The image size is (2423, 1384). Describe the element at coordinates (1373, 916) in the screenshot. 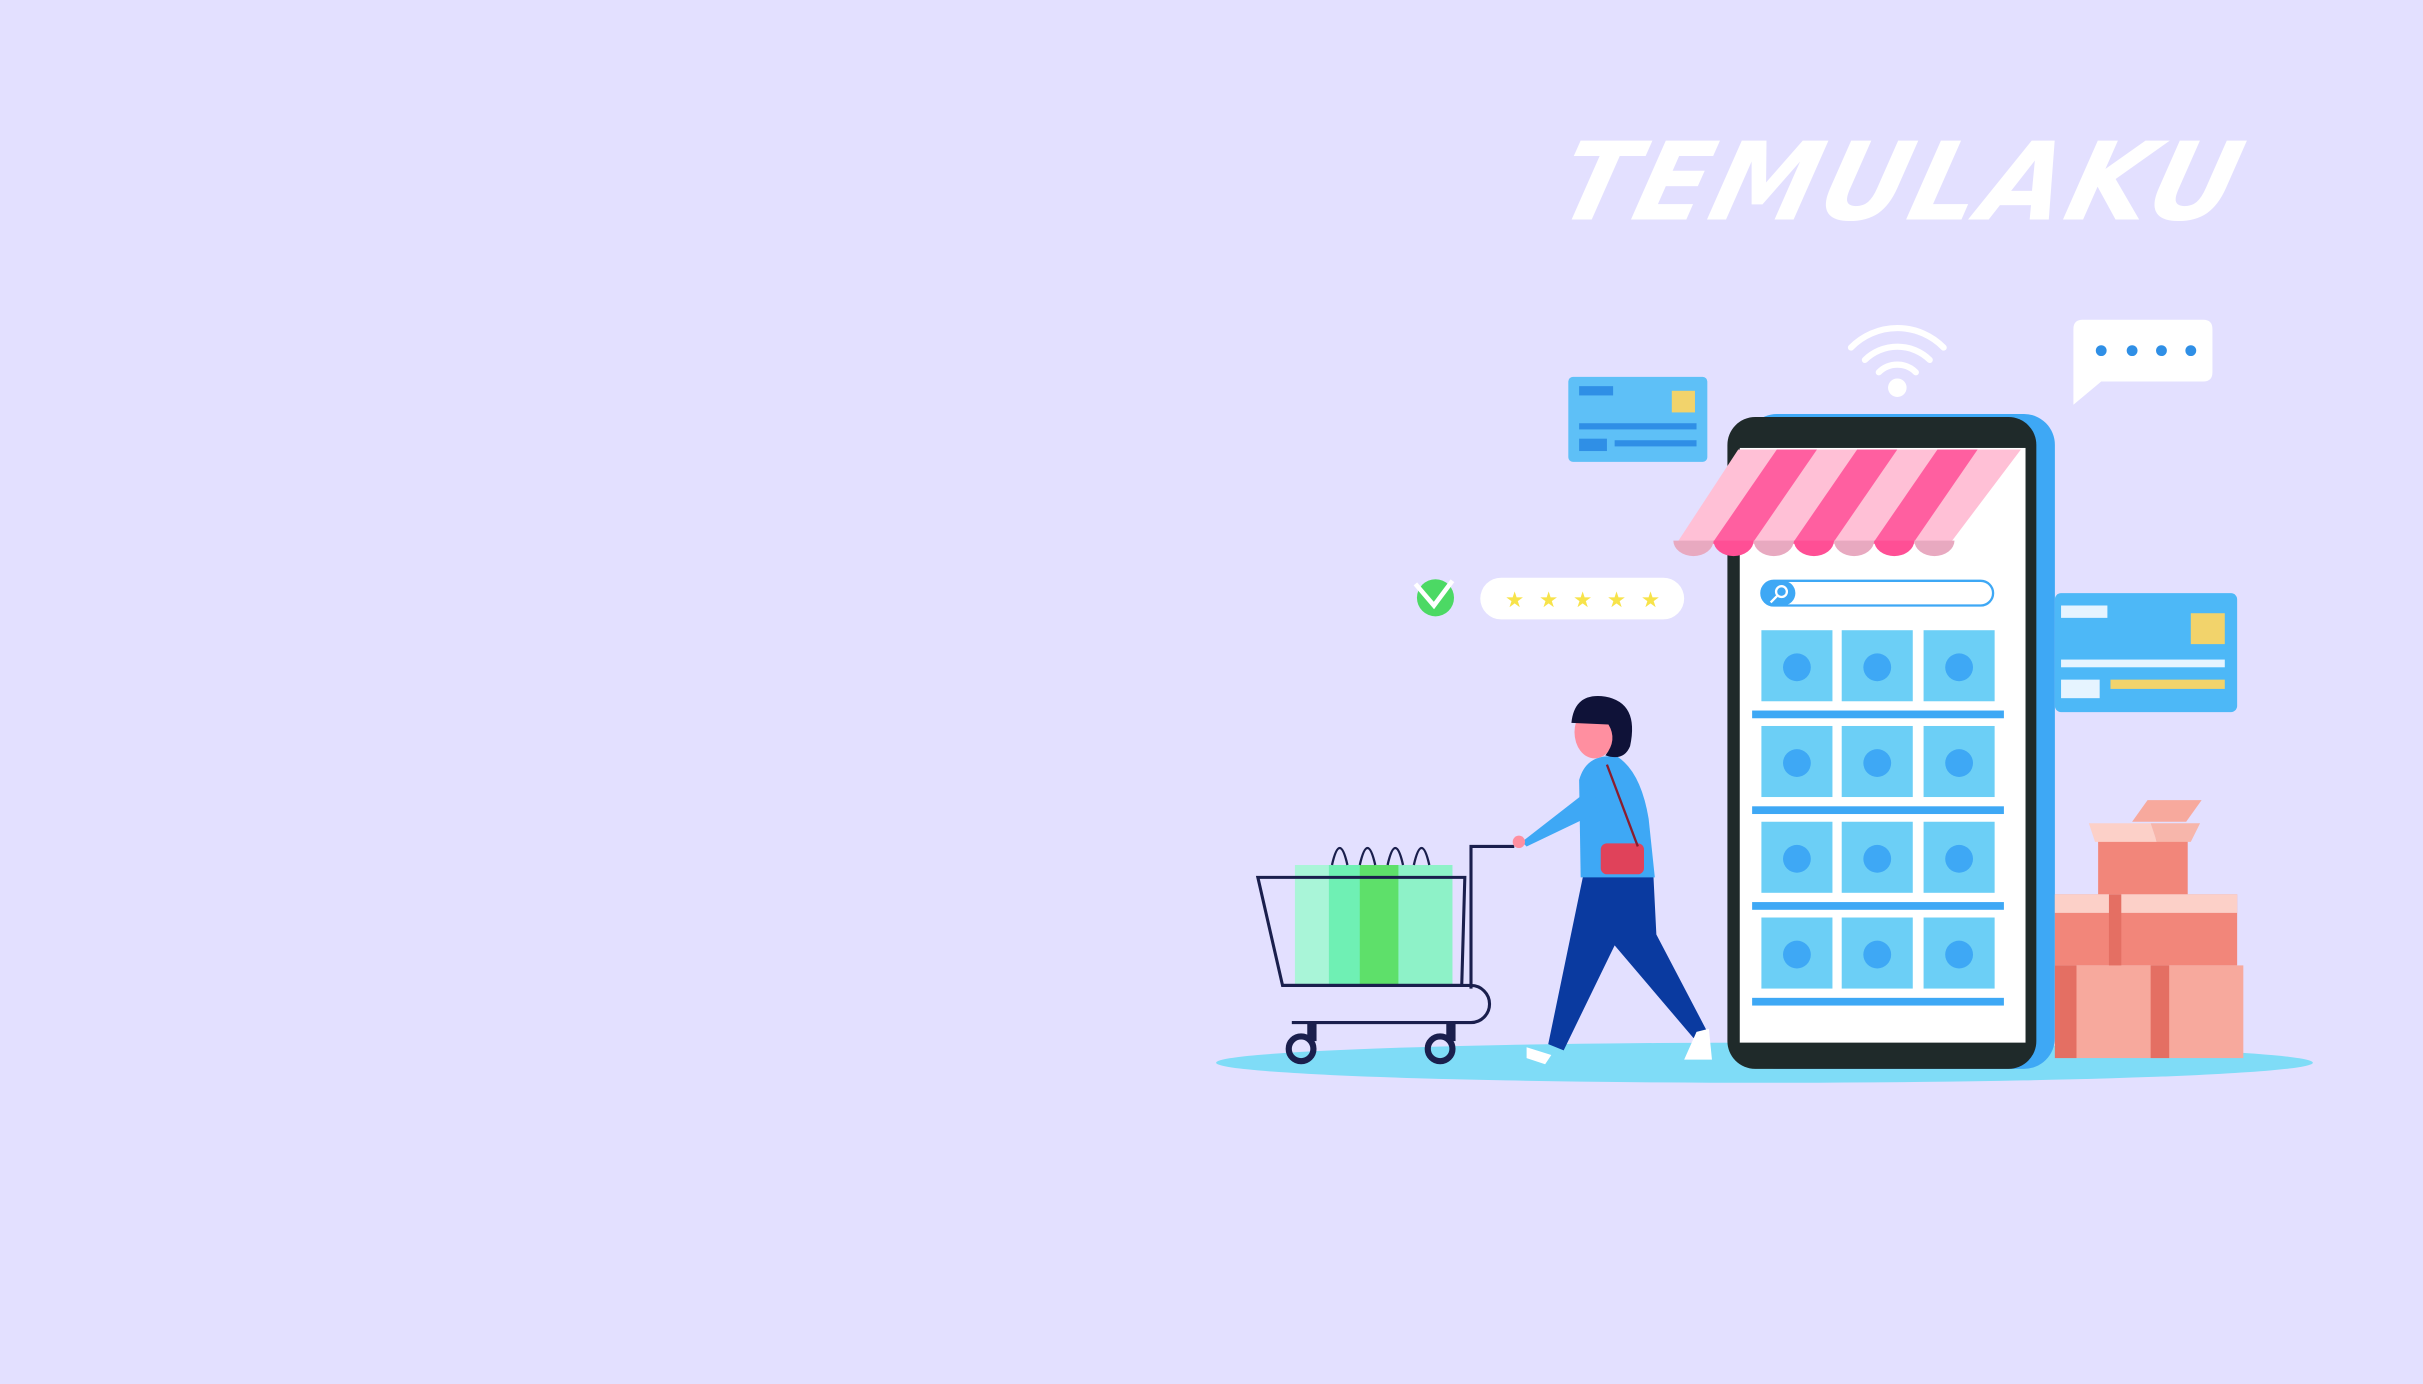

I see `shopping-bags` at that location.